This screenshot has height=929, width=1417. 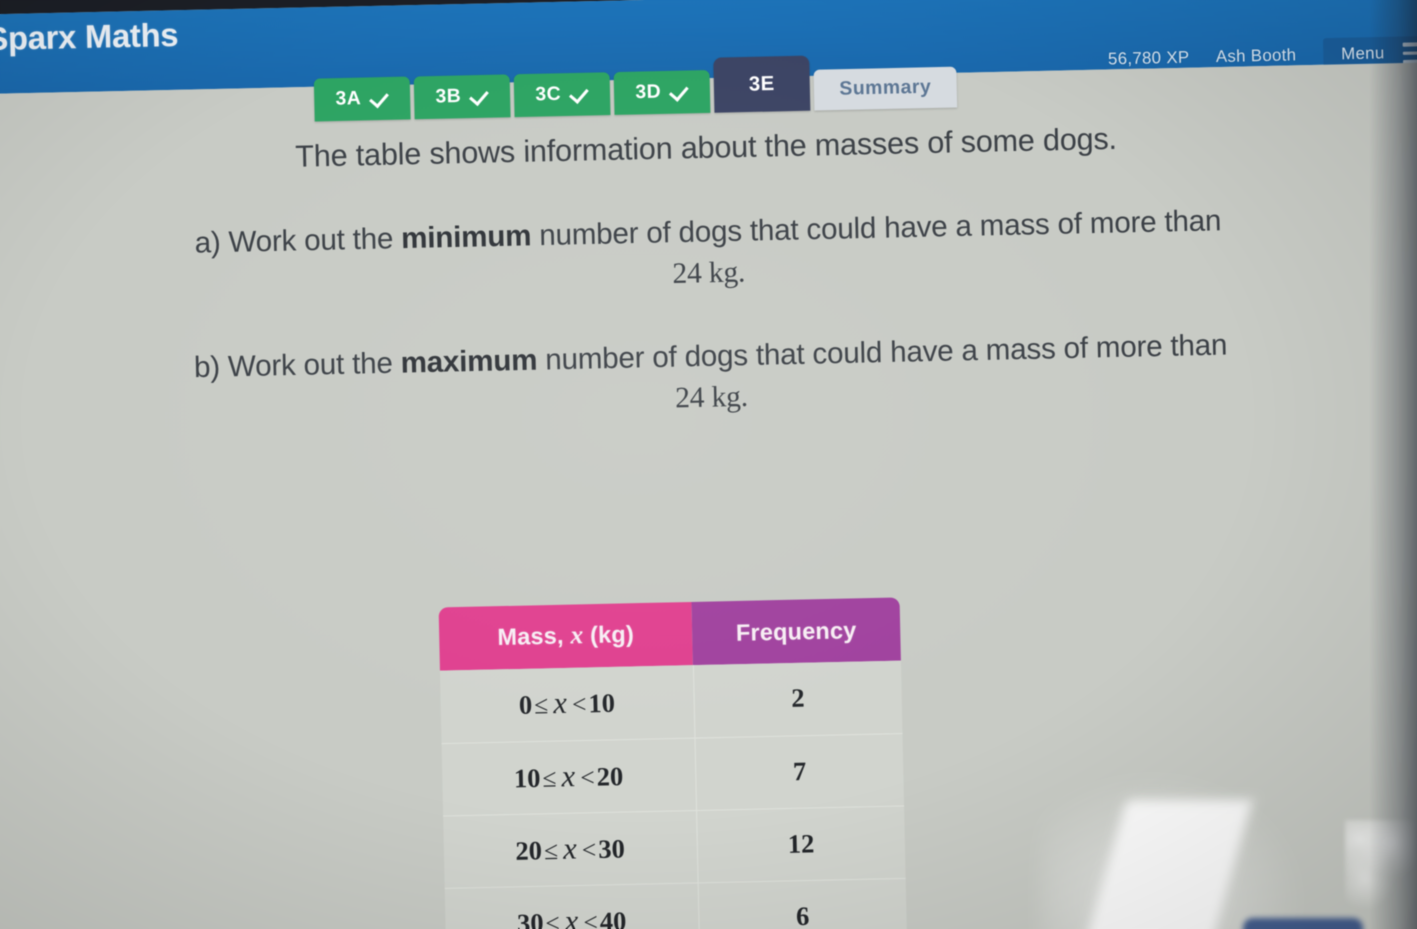 What do you see at coordinates (602, 703) in the screenshot?
I see `row1-upper: 10` at bounding box center [602, 703].